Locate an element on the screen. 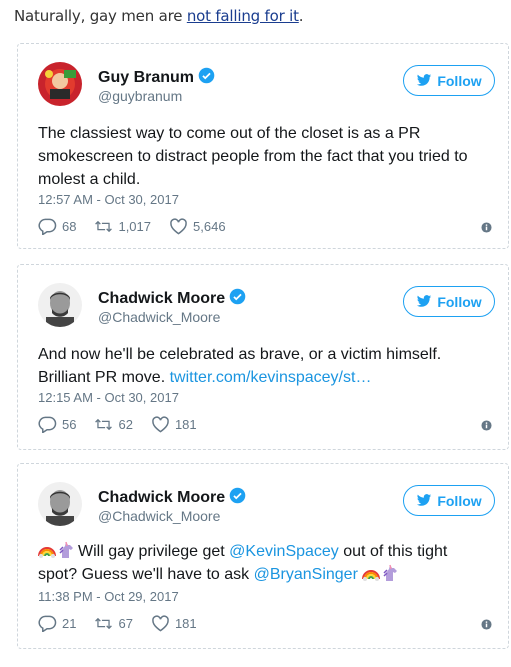  tweet-actions: 21 67 181 is located at coordinates (126, 623).